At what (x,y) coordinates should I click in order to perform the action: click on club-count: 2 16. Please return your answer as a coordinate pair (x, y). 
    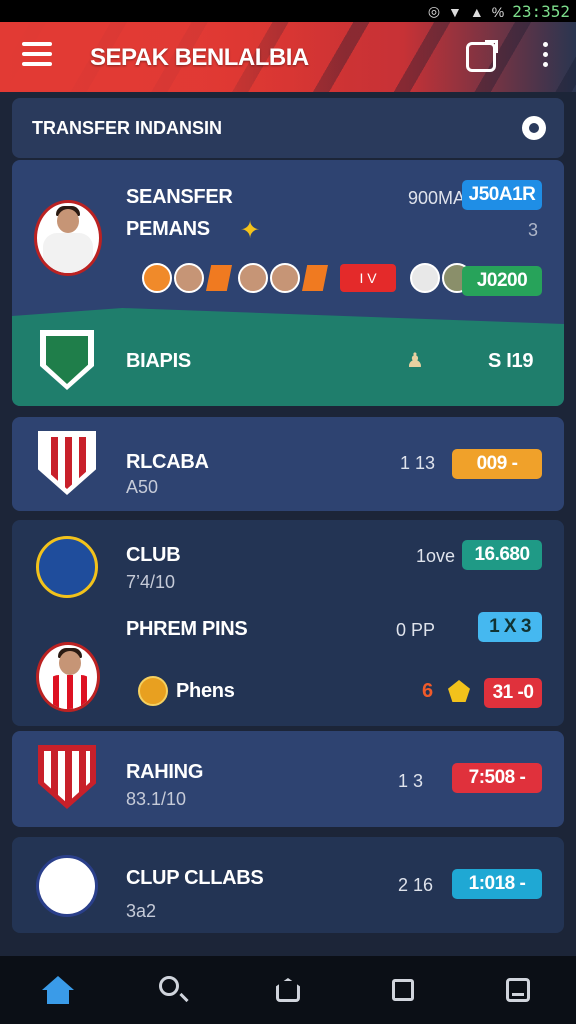
    Looking at the image, I should click on (416, 885).